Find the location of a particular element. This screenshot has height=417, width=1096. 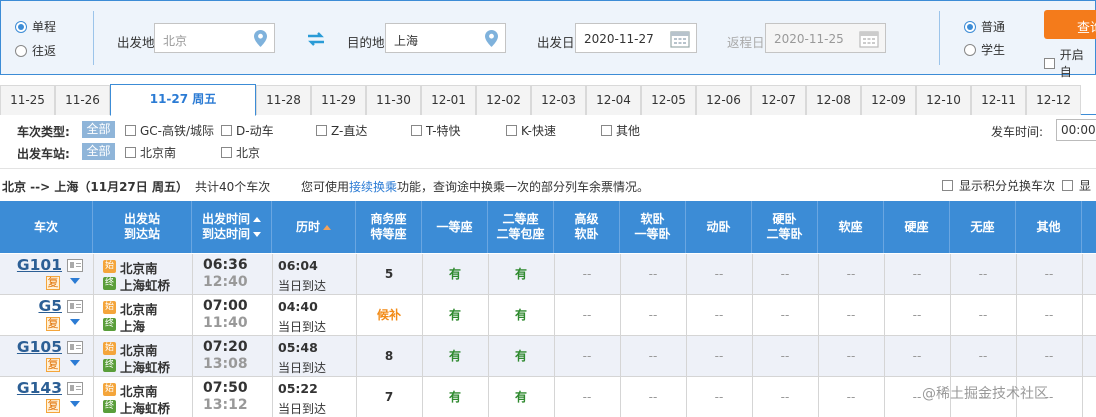

filter-type-other: 其他 is located at coordinates (620, 130).